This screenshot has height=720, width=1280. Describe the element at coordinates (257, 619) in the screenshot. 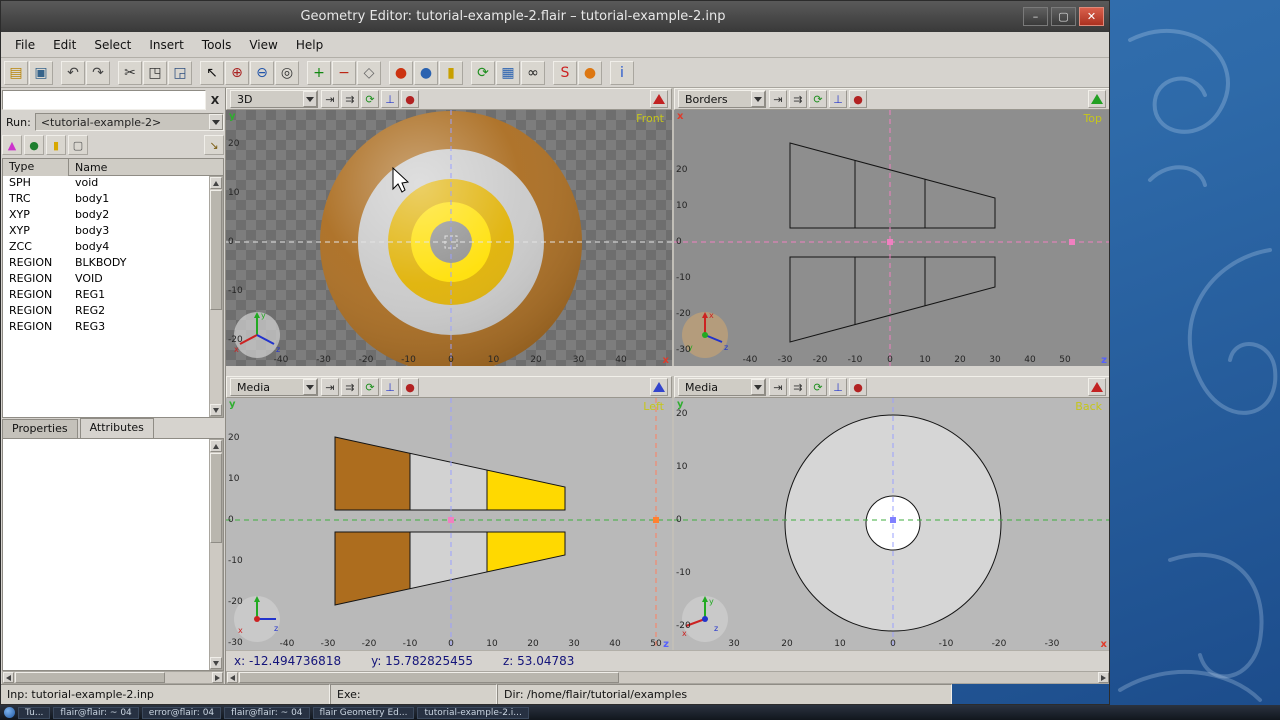

I see `orientation-gizmo: x z` at that location.